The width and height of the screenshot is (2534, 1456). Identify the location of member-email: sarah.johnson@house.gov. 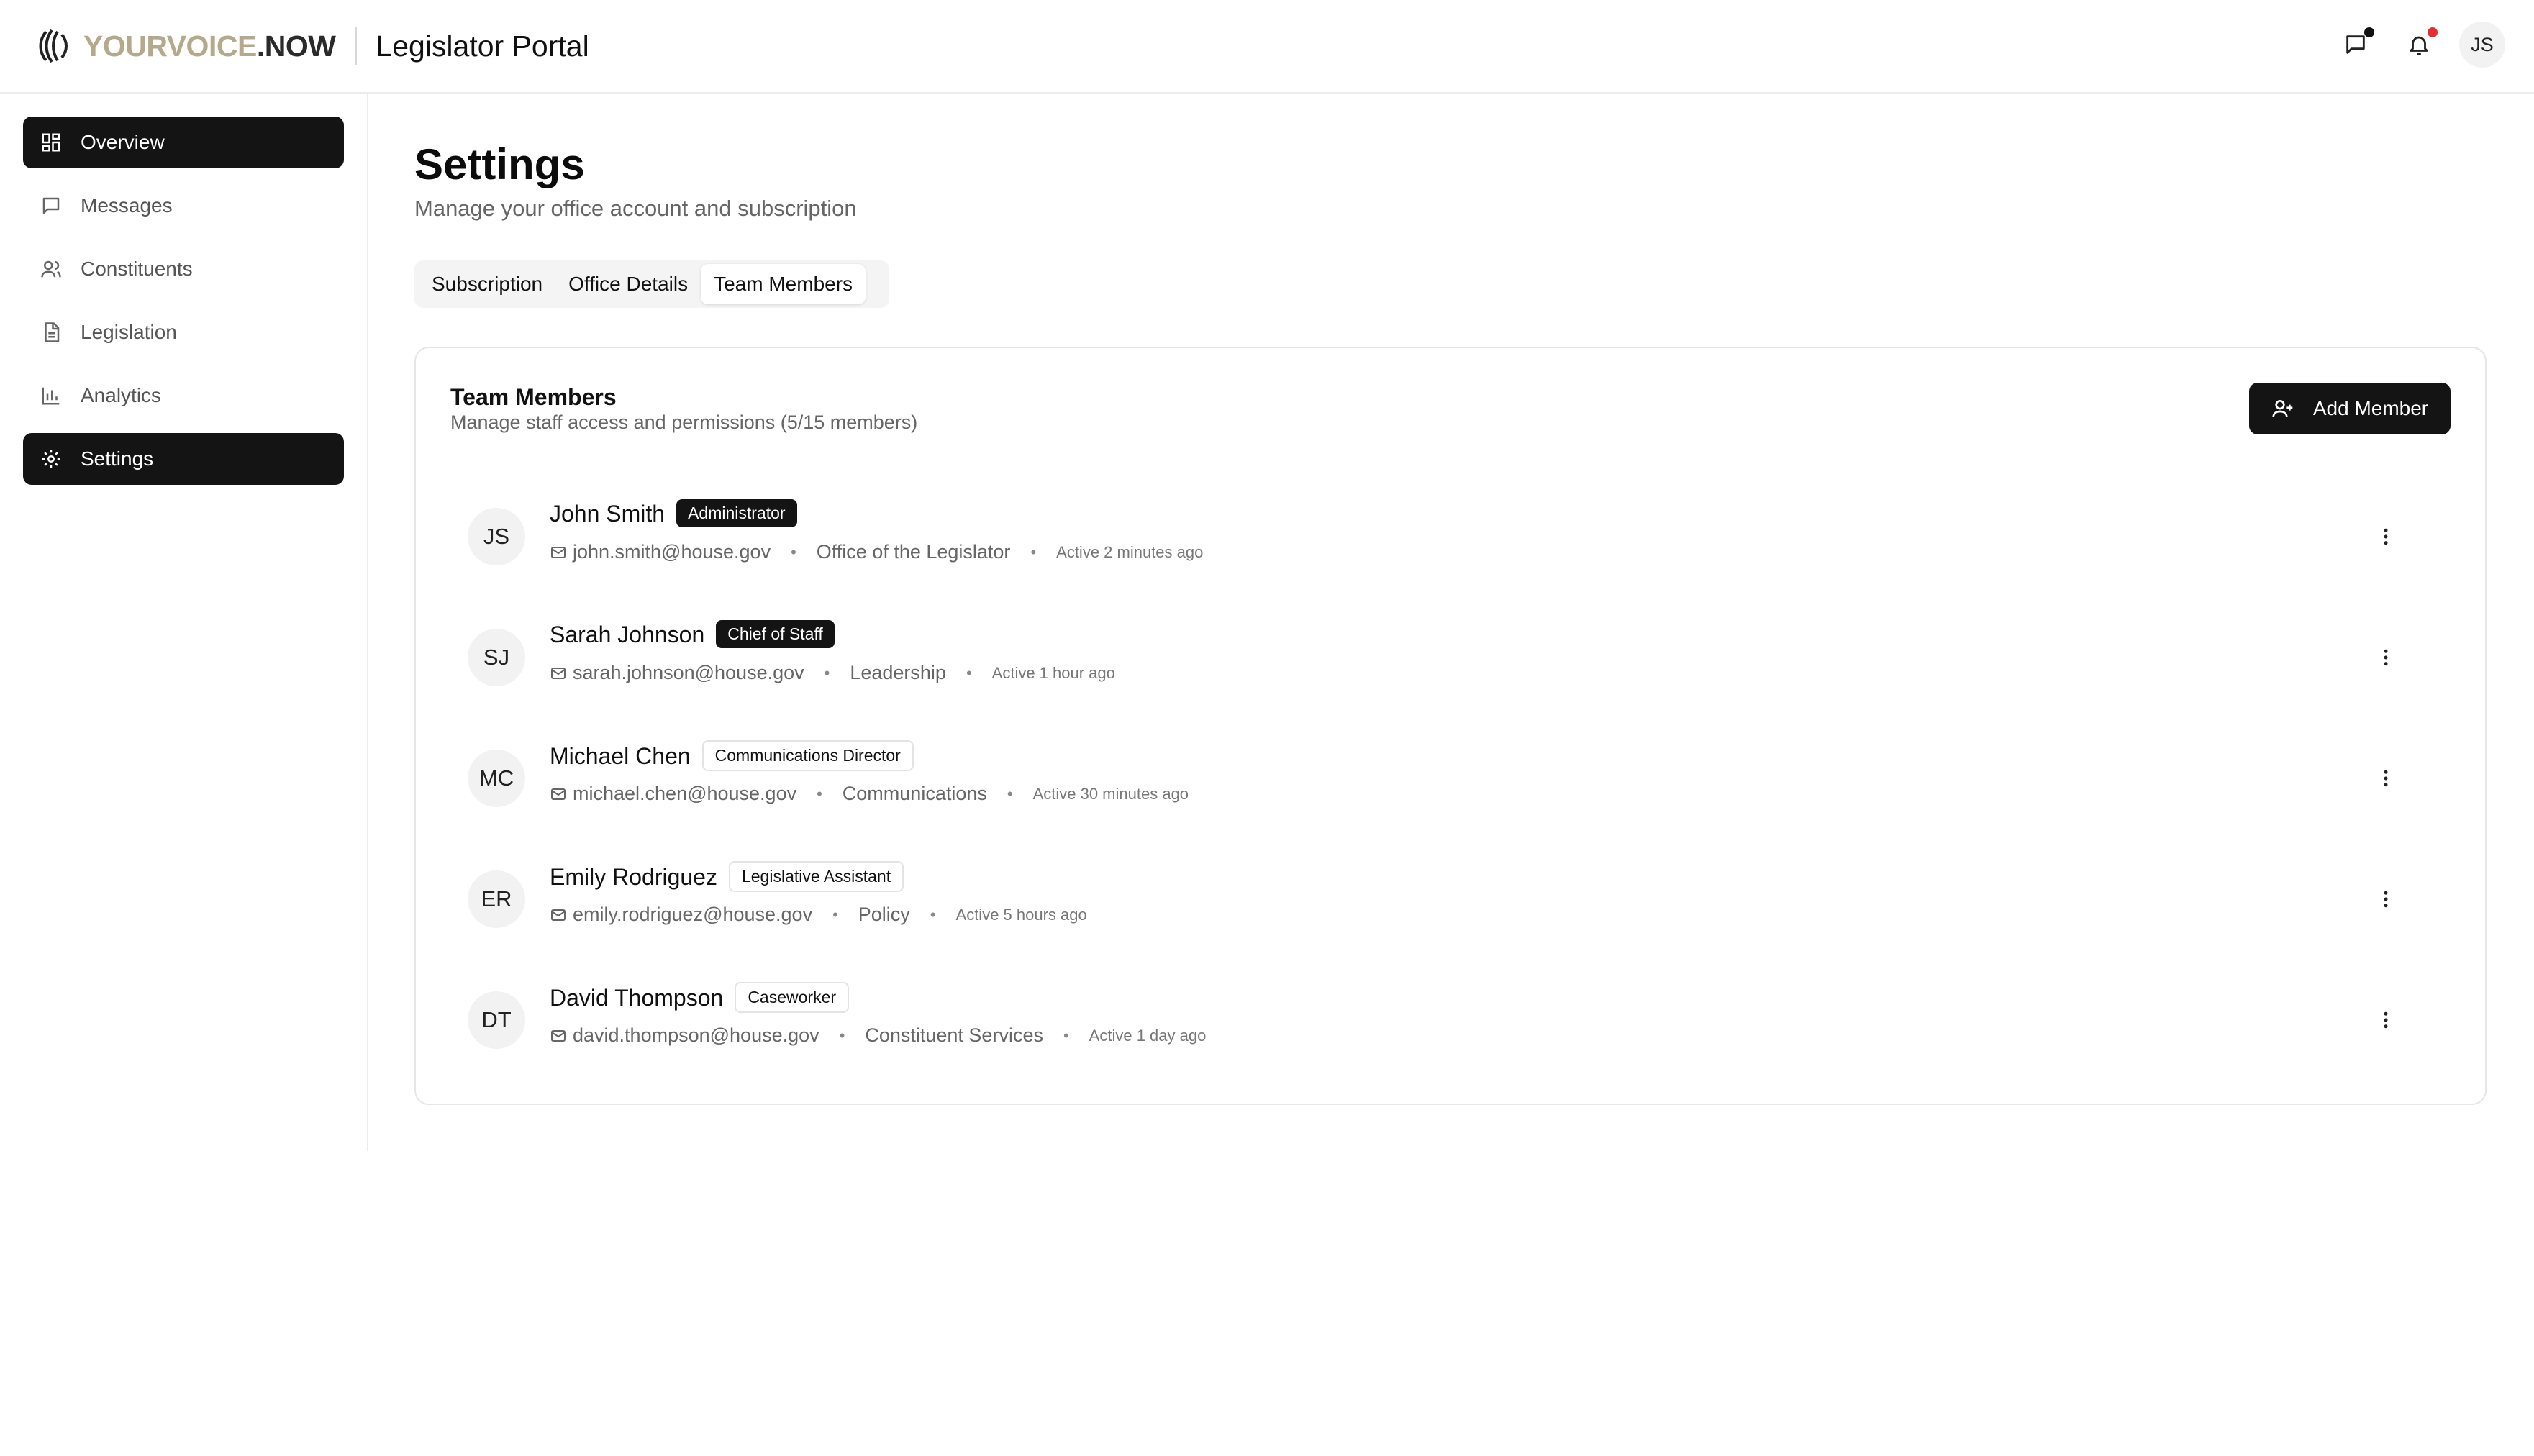
(688, 672).